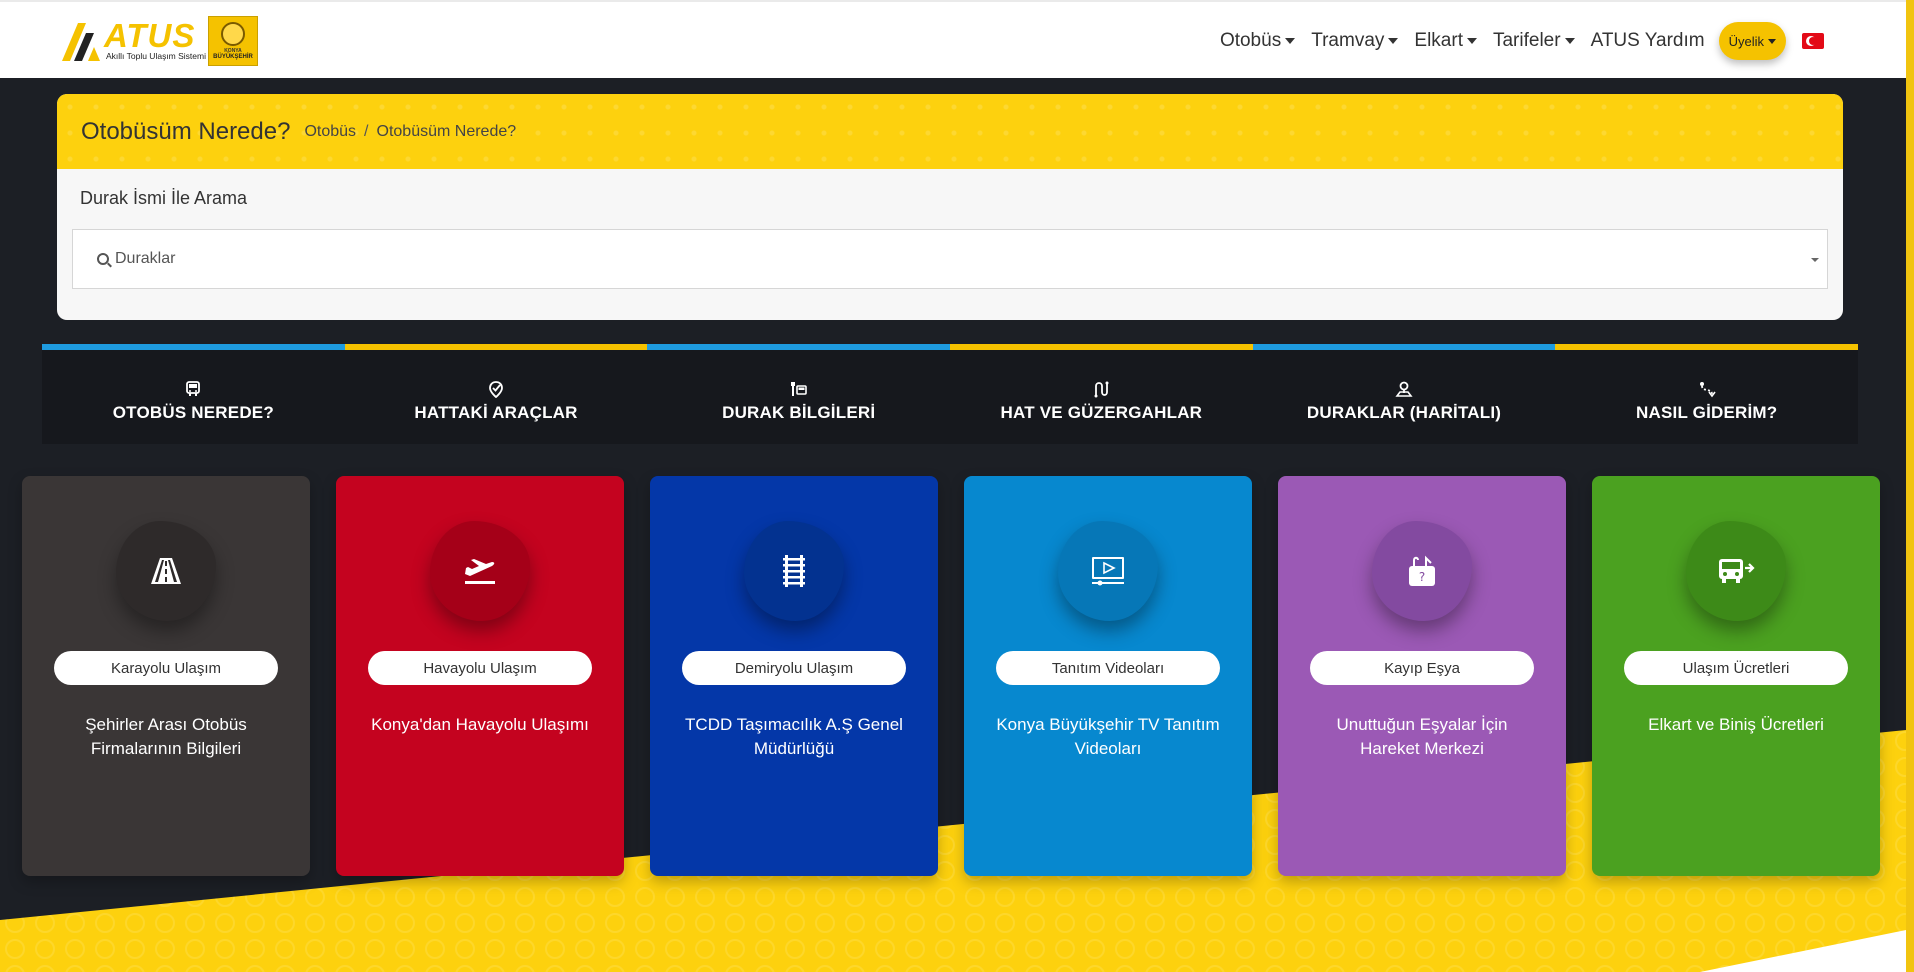 This screenshot has height=972, width=1914. I want to click on nav-elkart-label: Elkart, so click(1438, 40).